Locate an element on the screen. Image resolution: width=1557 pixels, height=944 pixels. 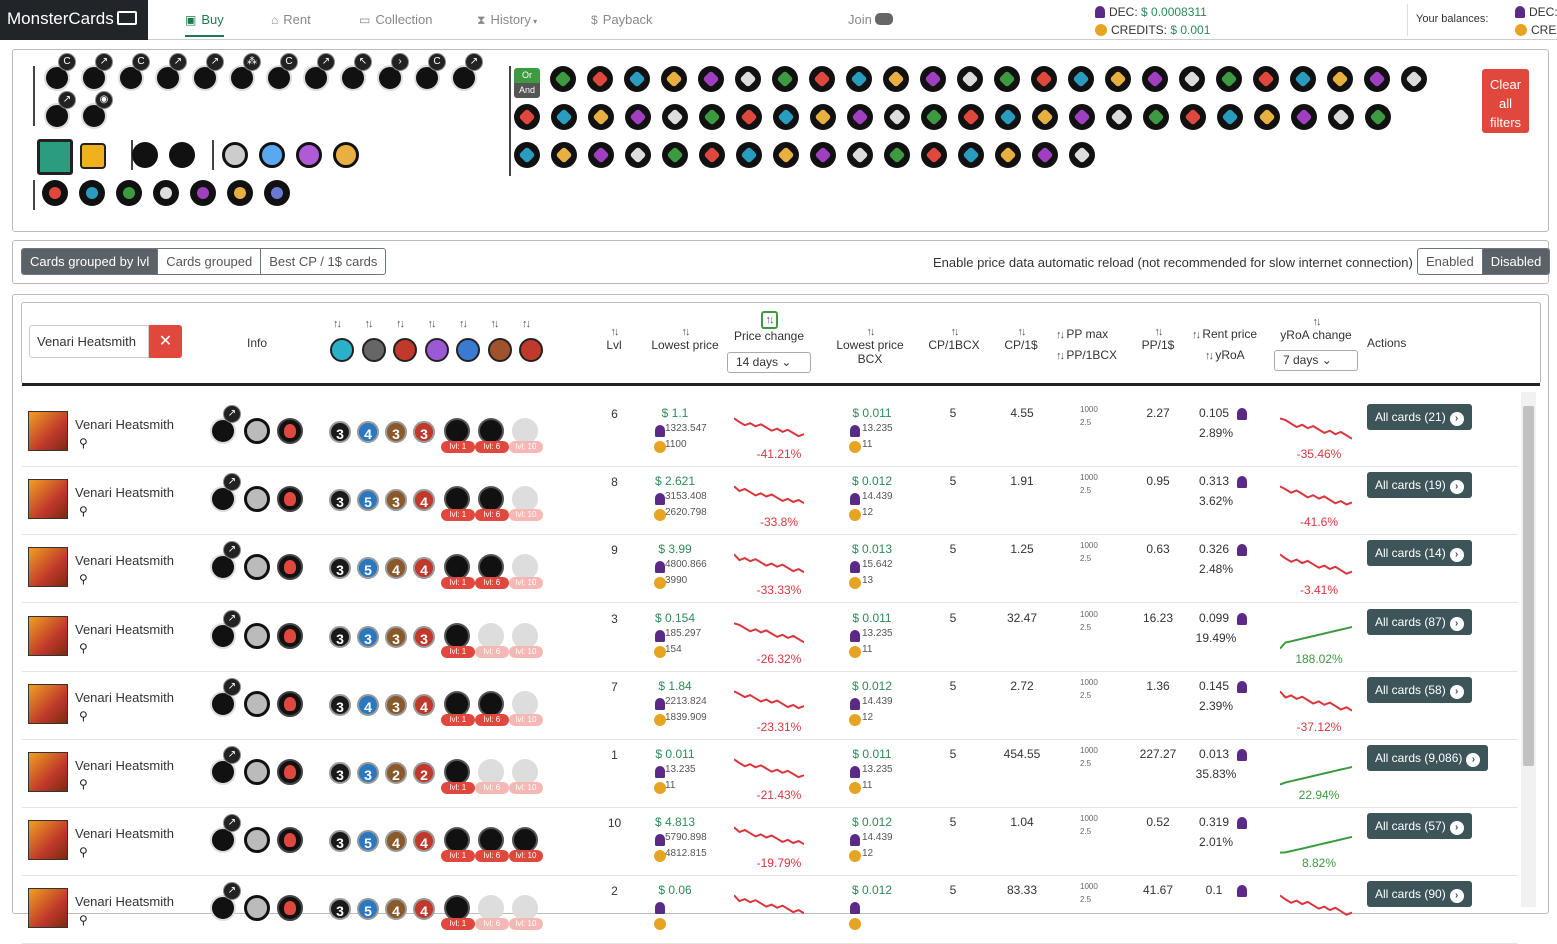
monster-type-filter is located at coordinates (55, 157).